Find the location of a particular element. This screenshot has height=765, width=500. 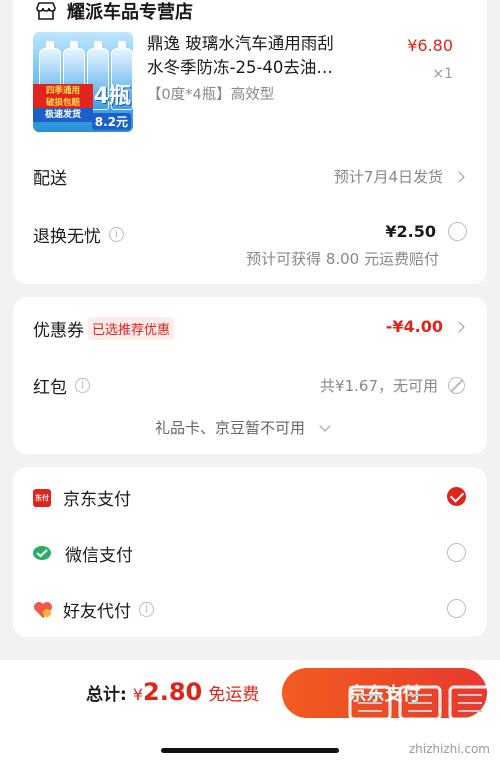

disabled-icon is located at coordinates (456, 385).